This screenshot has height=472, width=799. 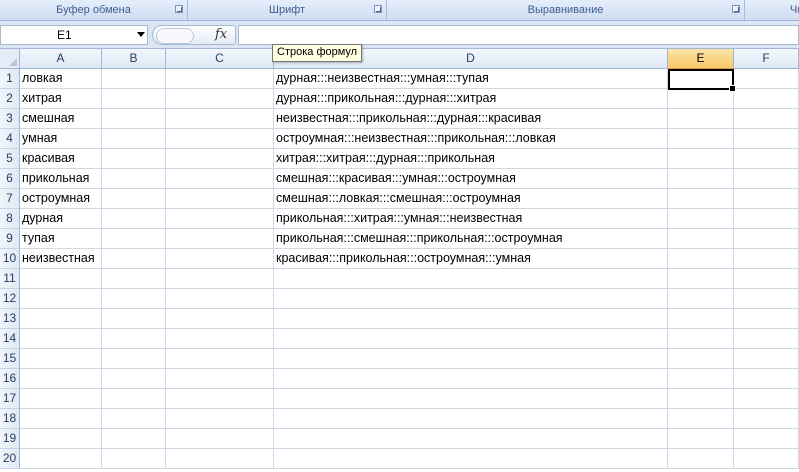 What do you see at coordinates (701, 279) in the screenshot?
I see `cell-e11` at bounding box center [701, 279].